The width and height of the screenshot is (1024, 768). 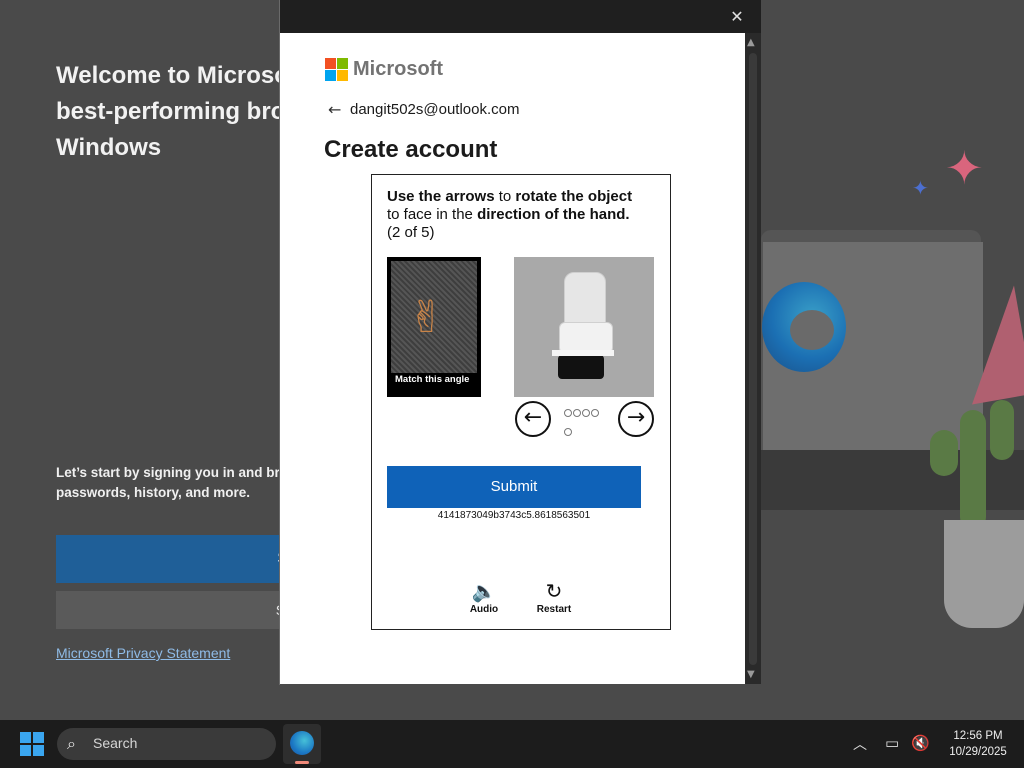 I want to click on rotate-left-button: ←, so click(x=533, y=419).